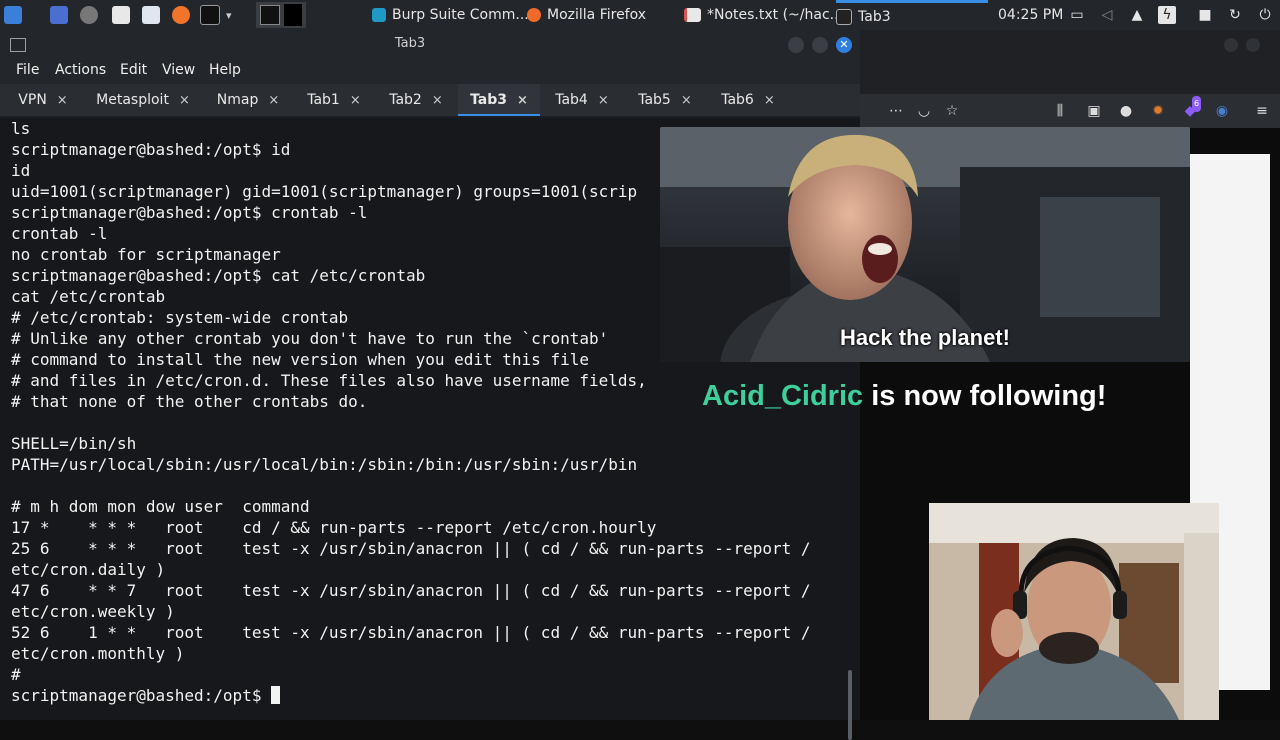 The width and height of the screenshot is (1280, 740). What do you see at coordinates (21, 170) in the screenshot?
I see `terminal-line: id` at bounding box center [21, 170].